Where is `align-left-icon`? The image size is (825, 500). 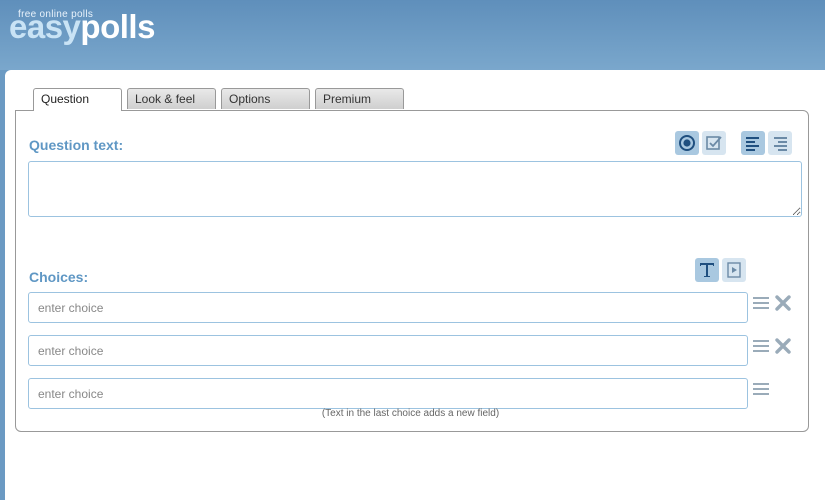
align-left-icon is located at coordinates (752, 144).